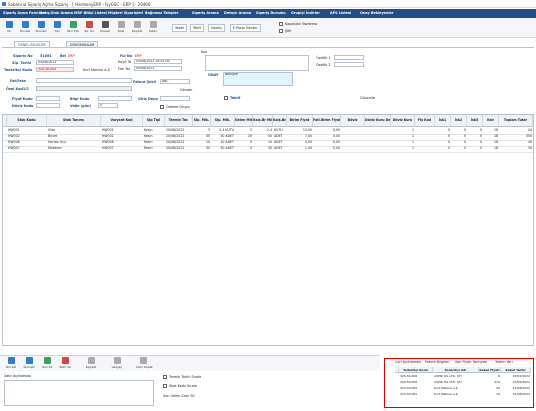 The height and width of the screenshot is (411, 536). Describe the element at coordinates (491, 121) in the screenshot. I see `grid-header-kdv: Kdv` at that location.